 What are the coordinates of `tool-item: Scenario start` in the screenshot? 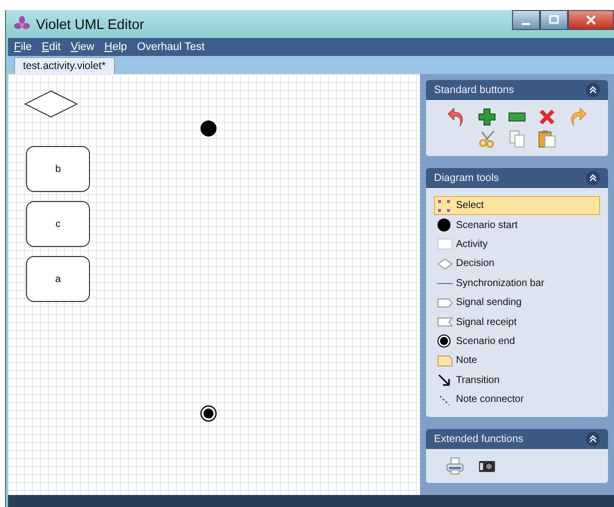 It's located at (517, 225).